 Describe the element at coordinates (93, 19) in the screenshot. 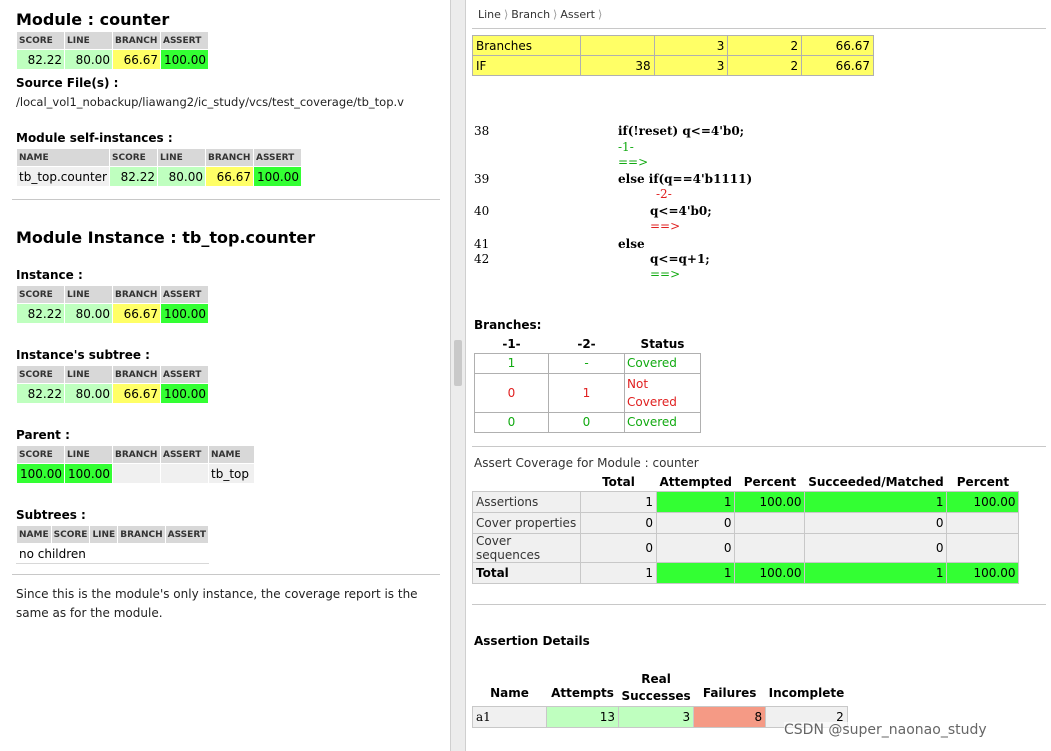

I see `module-title: Module : counter` at that location.